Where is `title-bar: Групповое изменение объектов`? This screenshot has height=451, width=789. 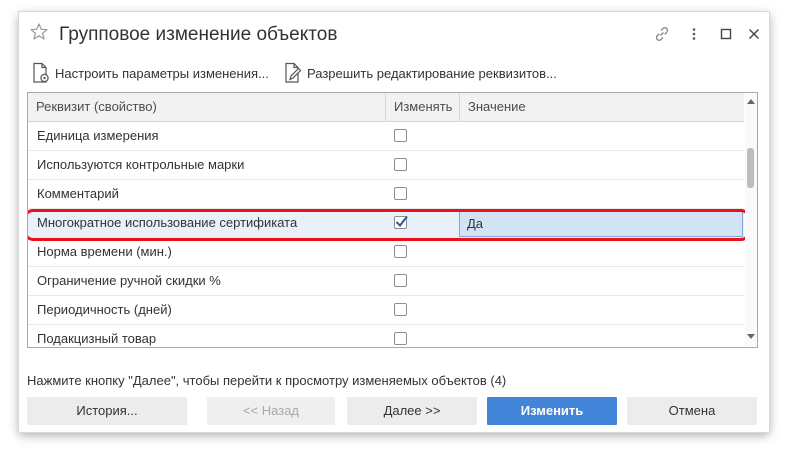 title-bar: Групповое изменение объектов is located at coordinates (394, 34).